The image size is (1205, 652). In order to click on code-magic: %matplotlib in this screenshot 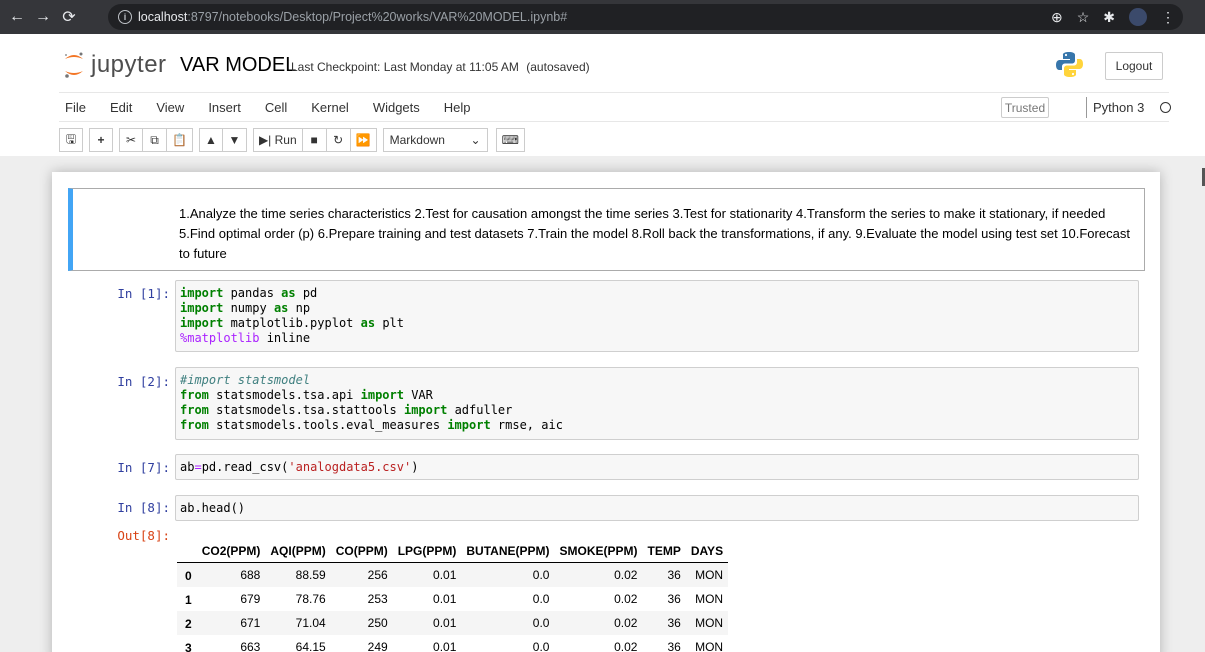, I will do `click(220, 338)`.